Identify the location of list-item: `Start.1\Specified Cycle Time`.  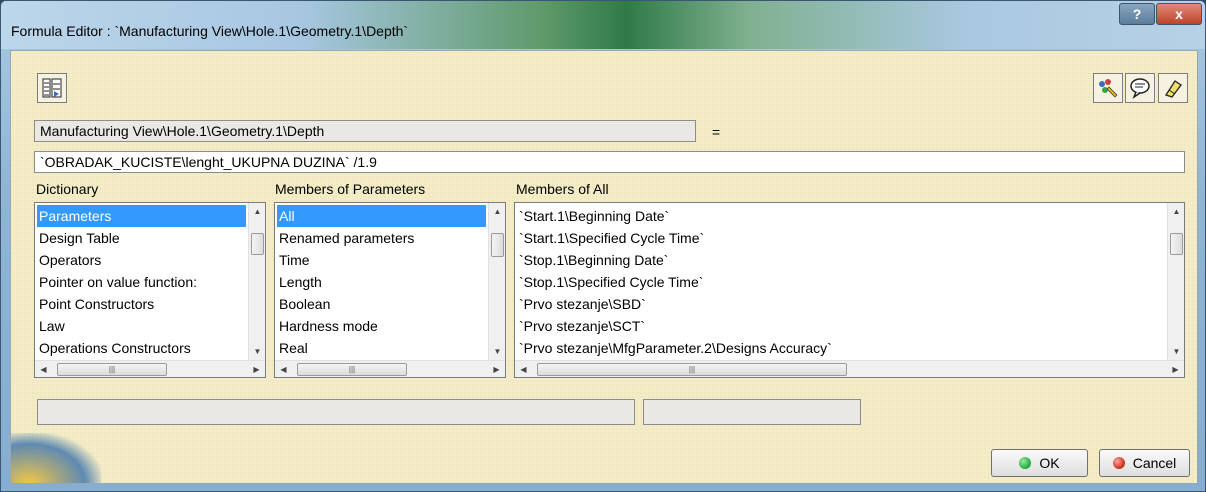
(841, 238).